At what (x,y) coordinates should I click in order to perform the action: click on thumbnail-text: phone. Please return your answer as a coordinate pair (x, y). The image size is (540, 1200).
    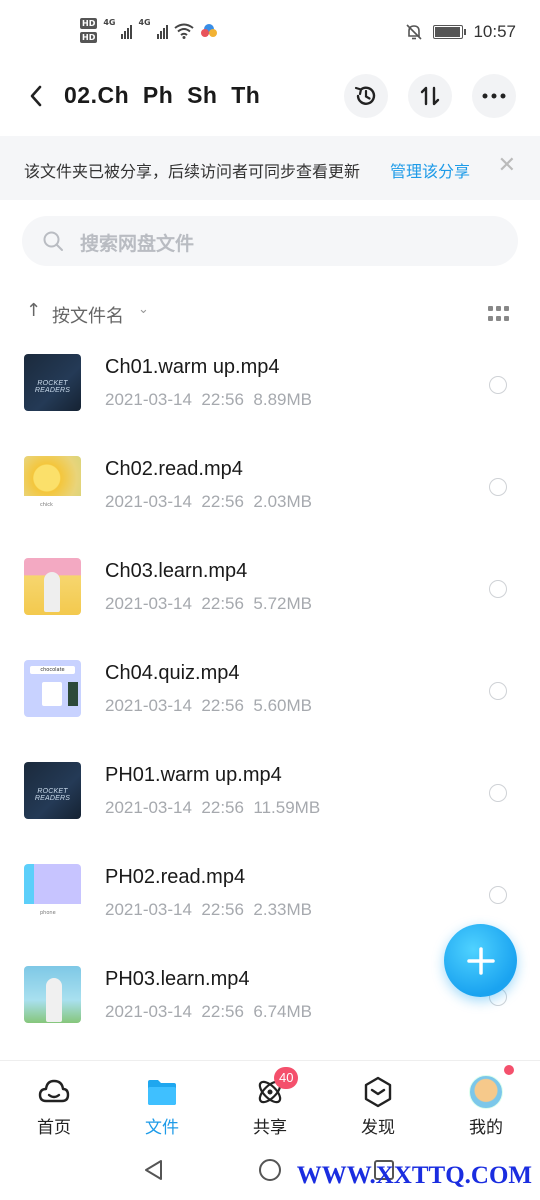
    Looking at the image, I should click on (48, 913).